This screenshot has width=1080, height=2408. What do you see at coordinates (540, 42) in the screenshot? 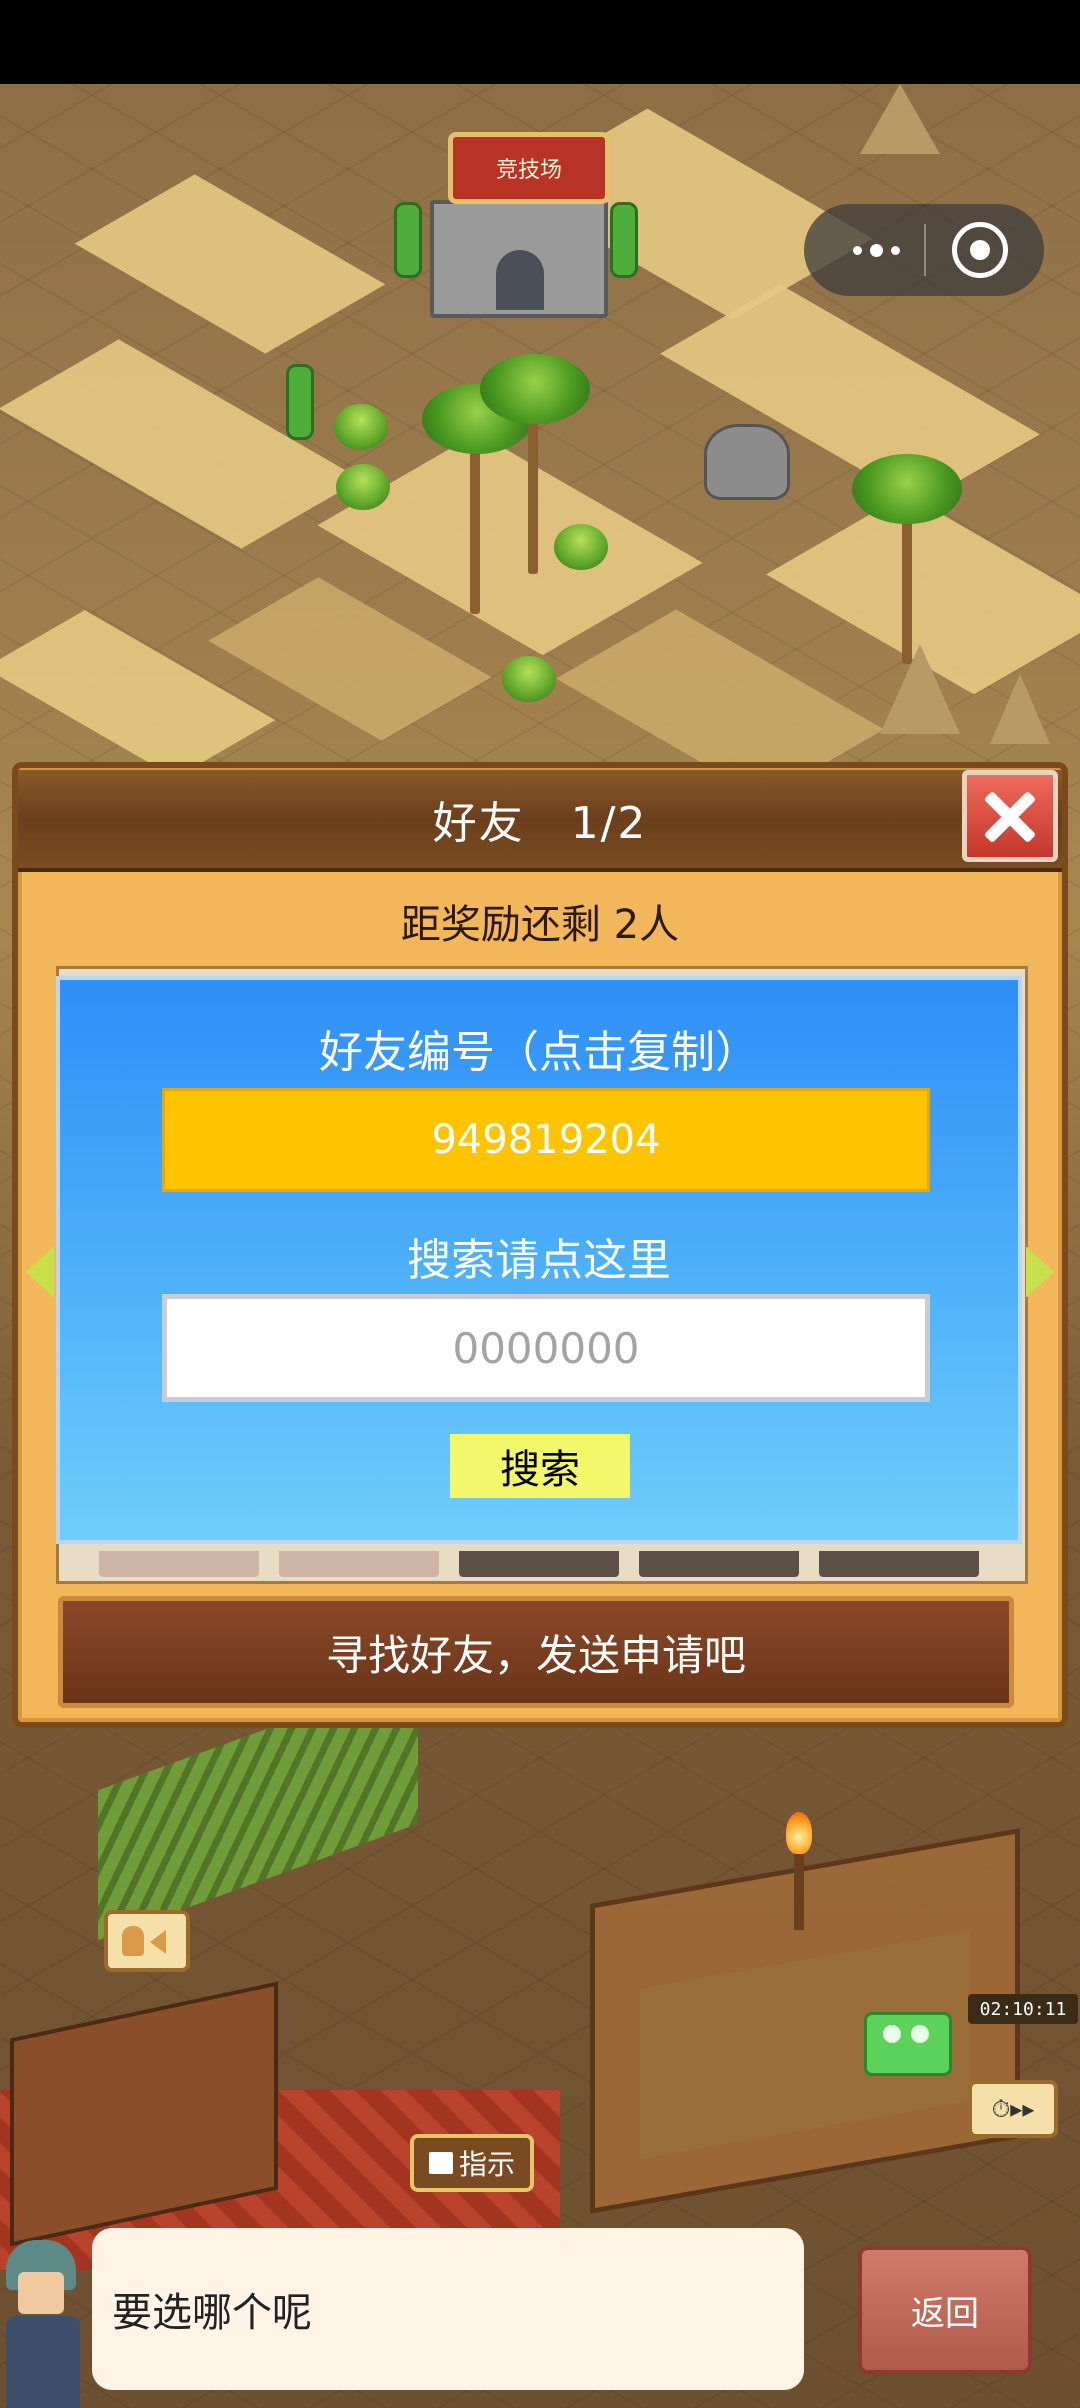
I see `status-bar` at bounding box center [540, 42].